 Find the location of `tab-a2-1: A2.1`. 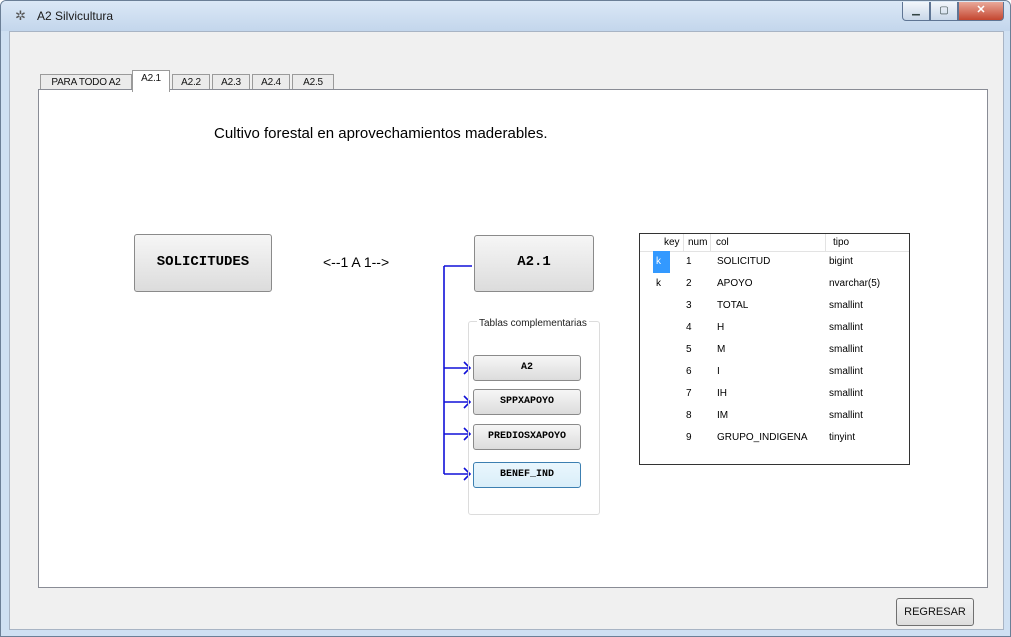

tab-a2-1: A2.1 is located at coordinates (151, 81).